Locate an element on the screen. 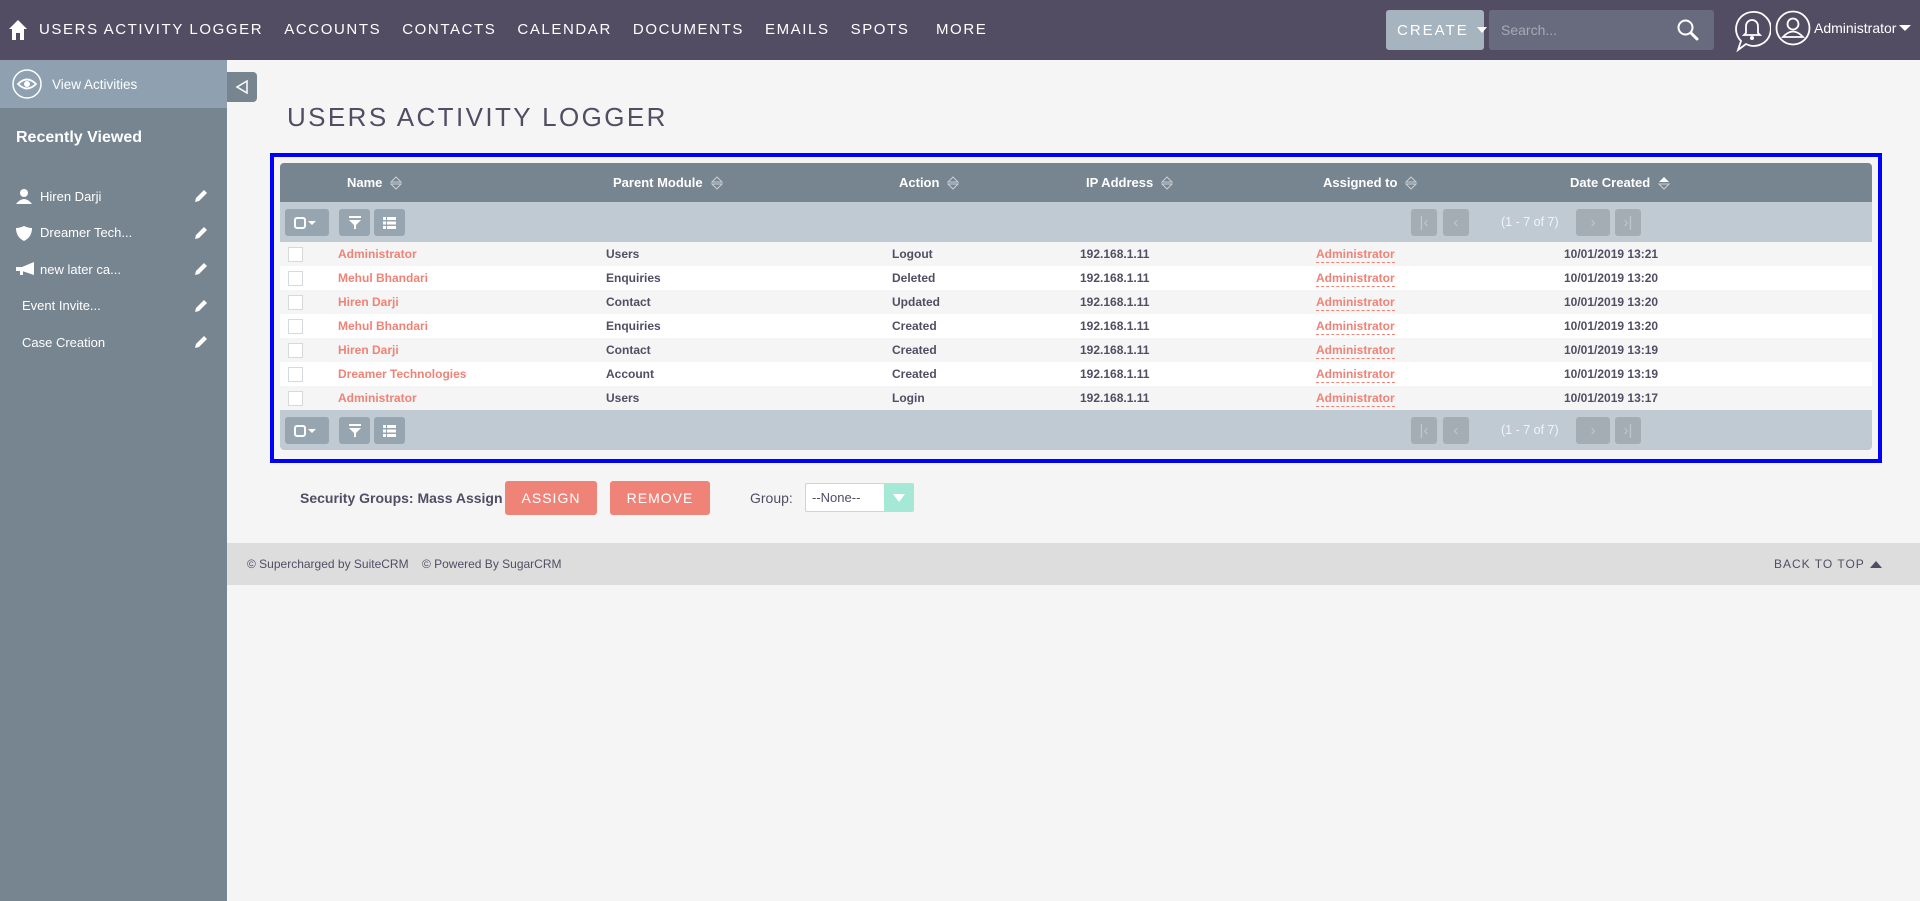  nav-item-more: MORE is located at coordinates (959, 30).